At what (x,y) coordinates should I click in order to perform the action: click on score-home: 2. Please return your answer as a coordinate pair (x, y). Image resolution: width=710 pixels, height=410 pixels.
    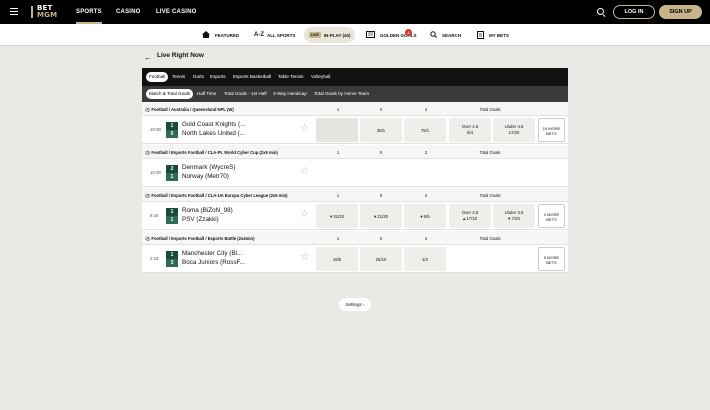
    Looking at the image, I should click on (172, 169).